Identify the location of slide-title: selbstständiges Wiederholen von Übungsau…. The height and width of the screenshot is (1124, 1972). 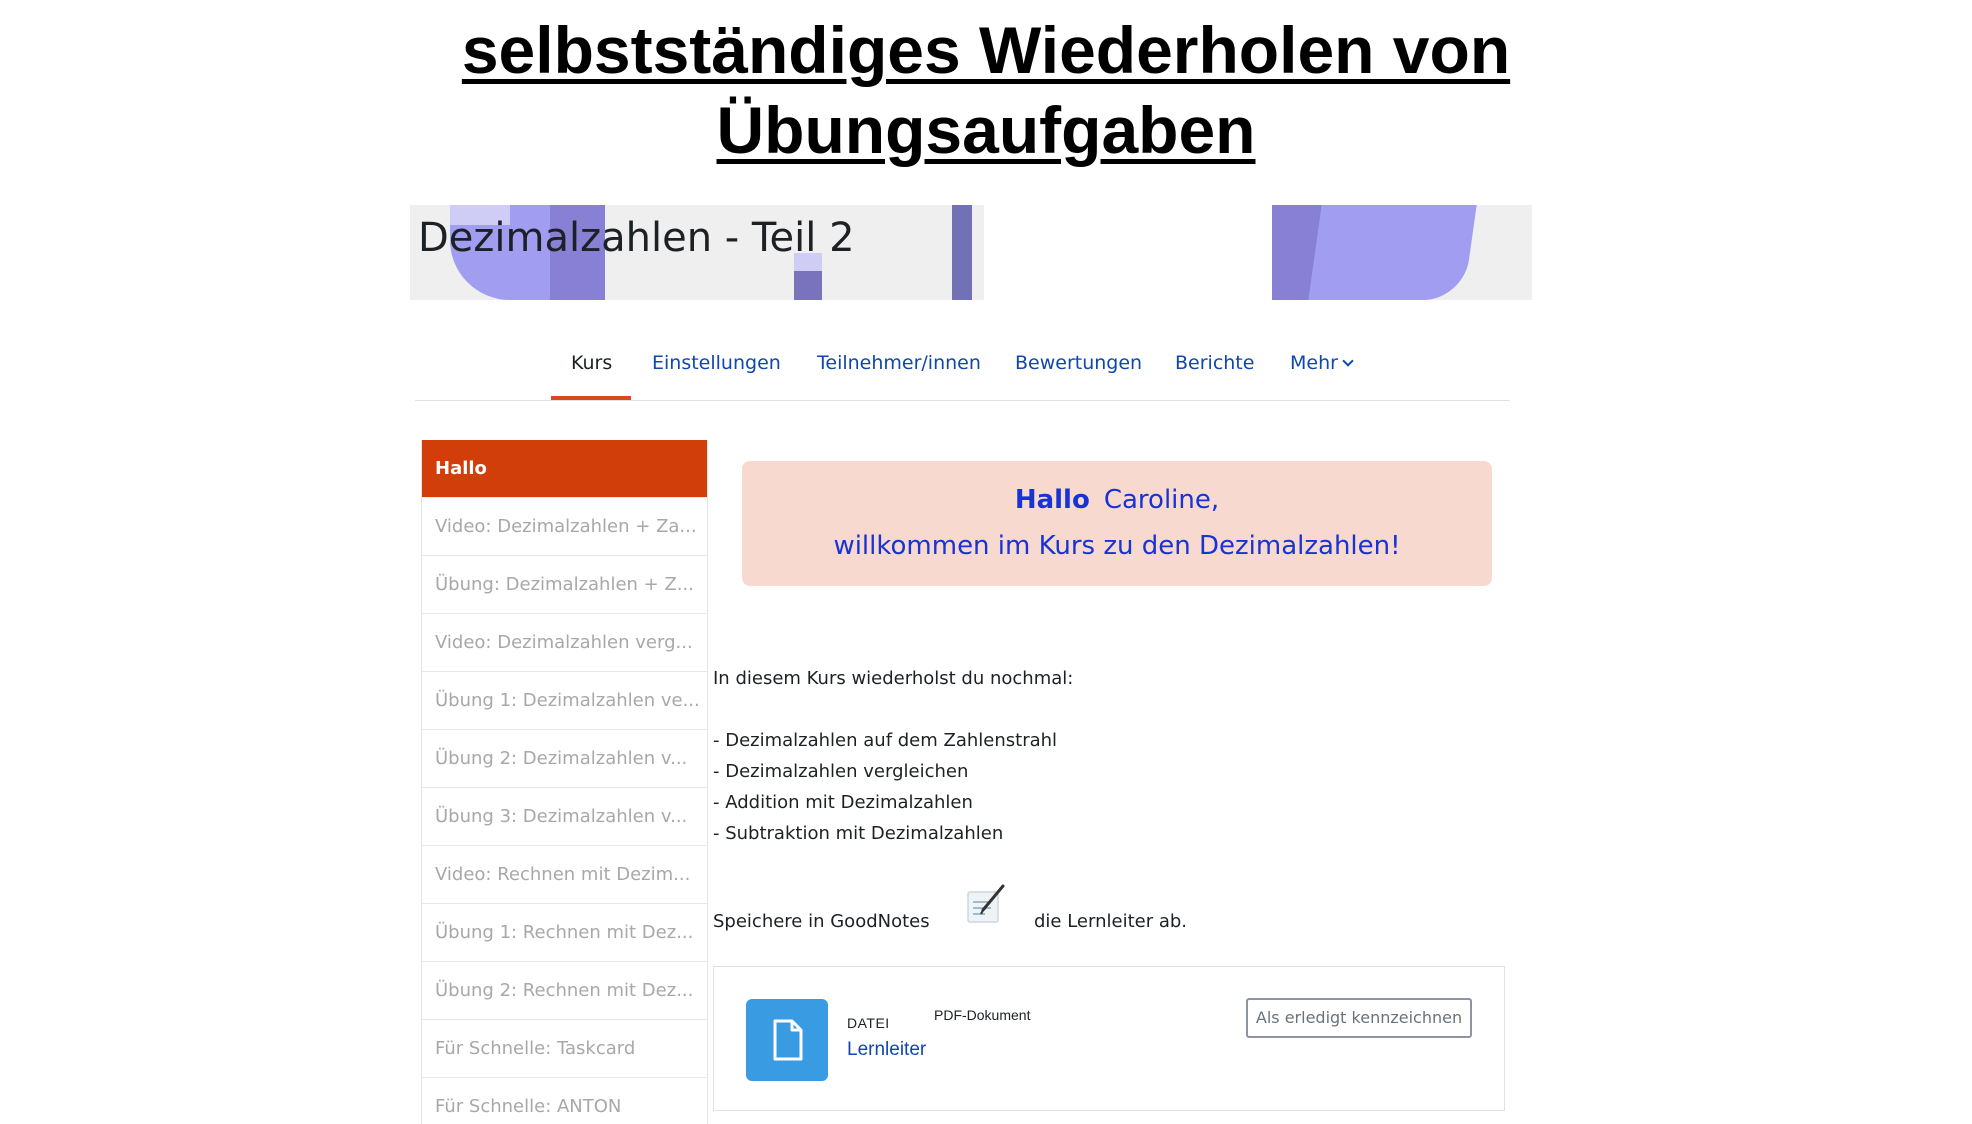
(986, 90).